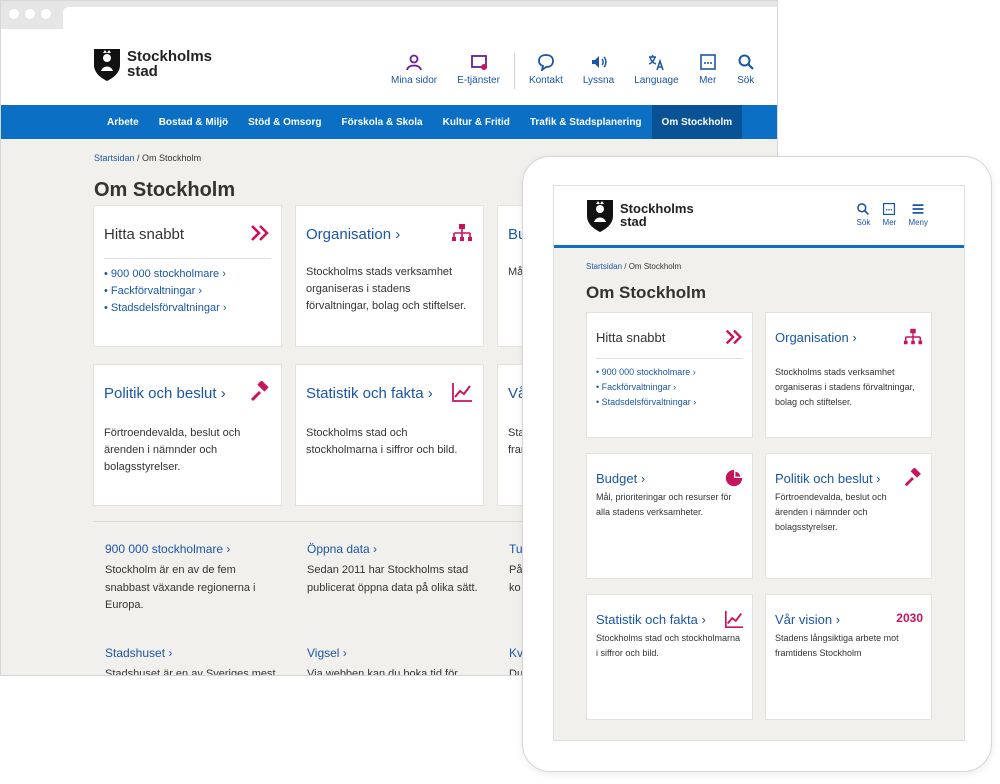 The image size is (1000, 784). I want to click on link-oppna-data: Öppna data ›, so click(342, 549).